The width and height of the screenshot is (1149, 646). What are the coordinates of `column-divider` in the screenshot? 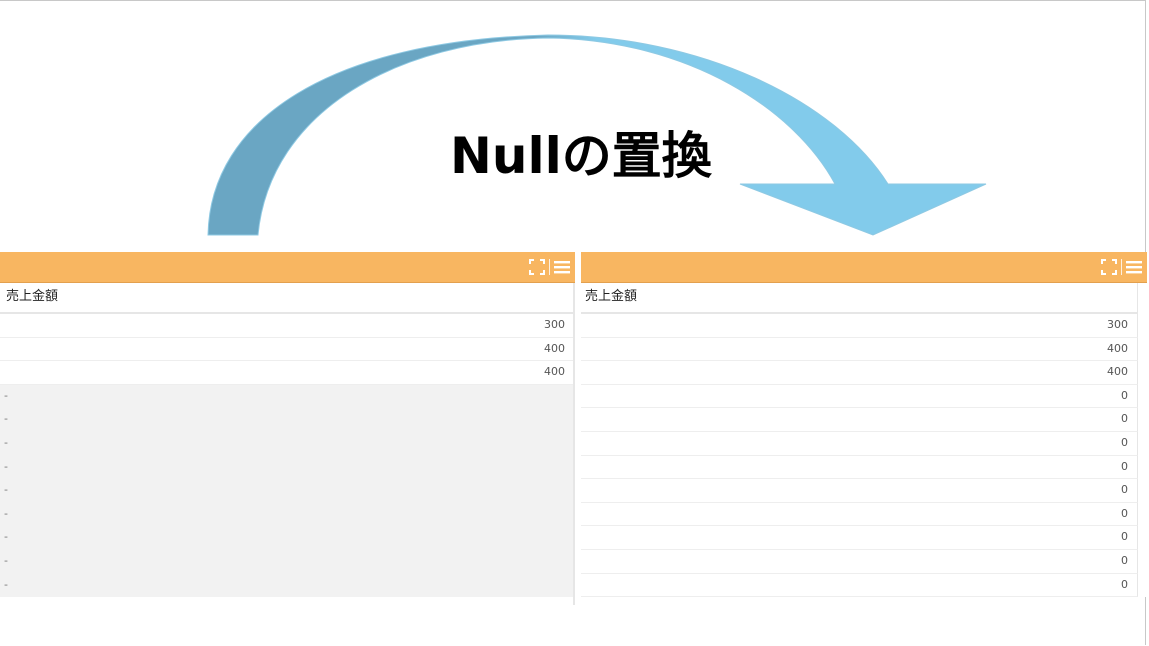 It's located at (574, 444).